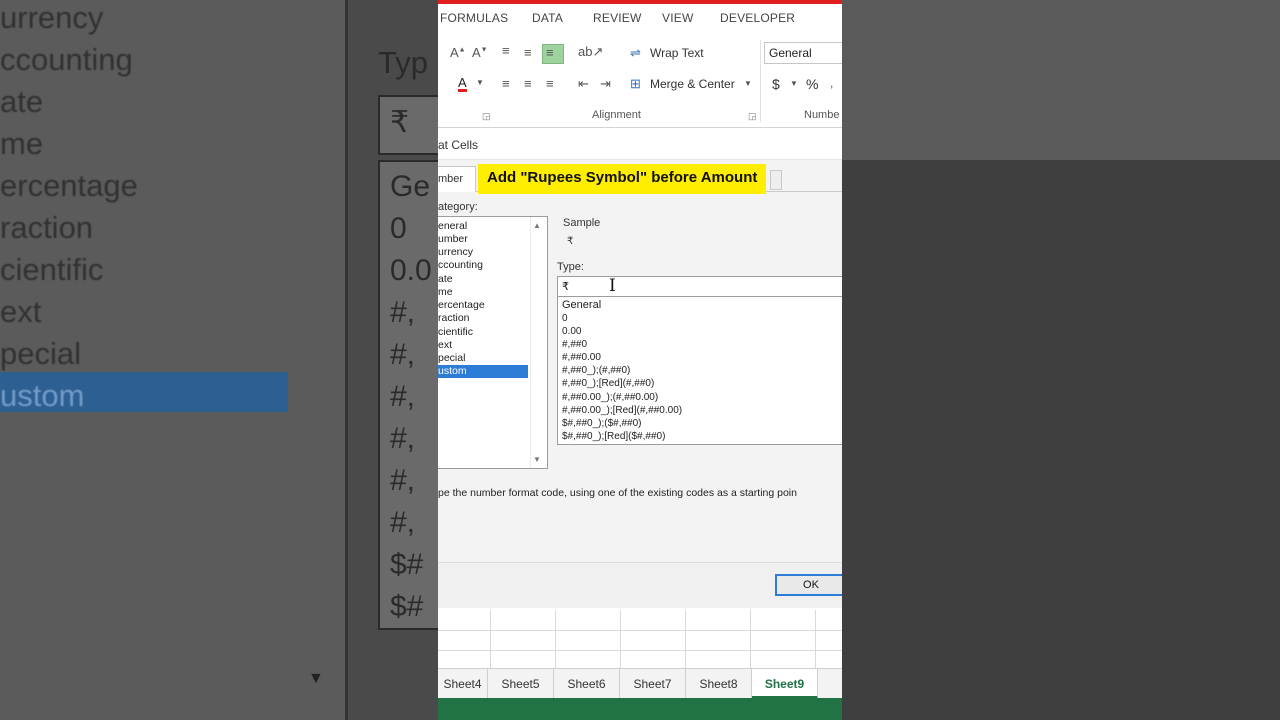  What do you see at coordinates (565, 318) in the screenshot?
I see `type-list-item: 0` at bounding box center [565, 318].